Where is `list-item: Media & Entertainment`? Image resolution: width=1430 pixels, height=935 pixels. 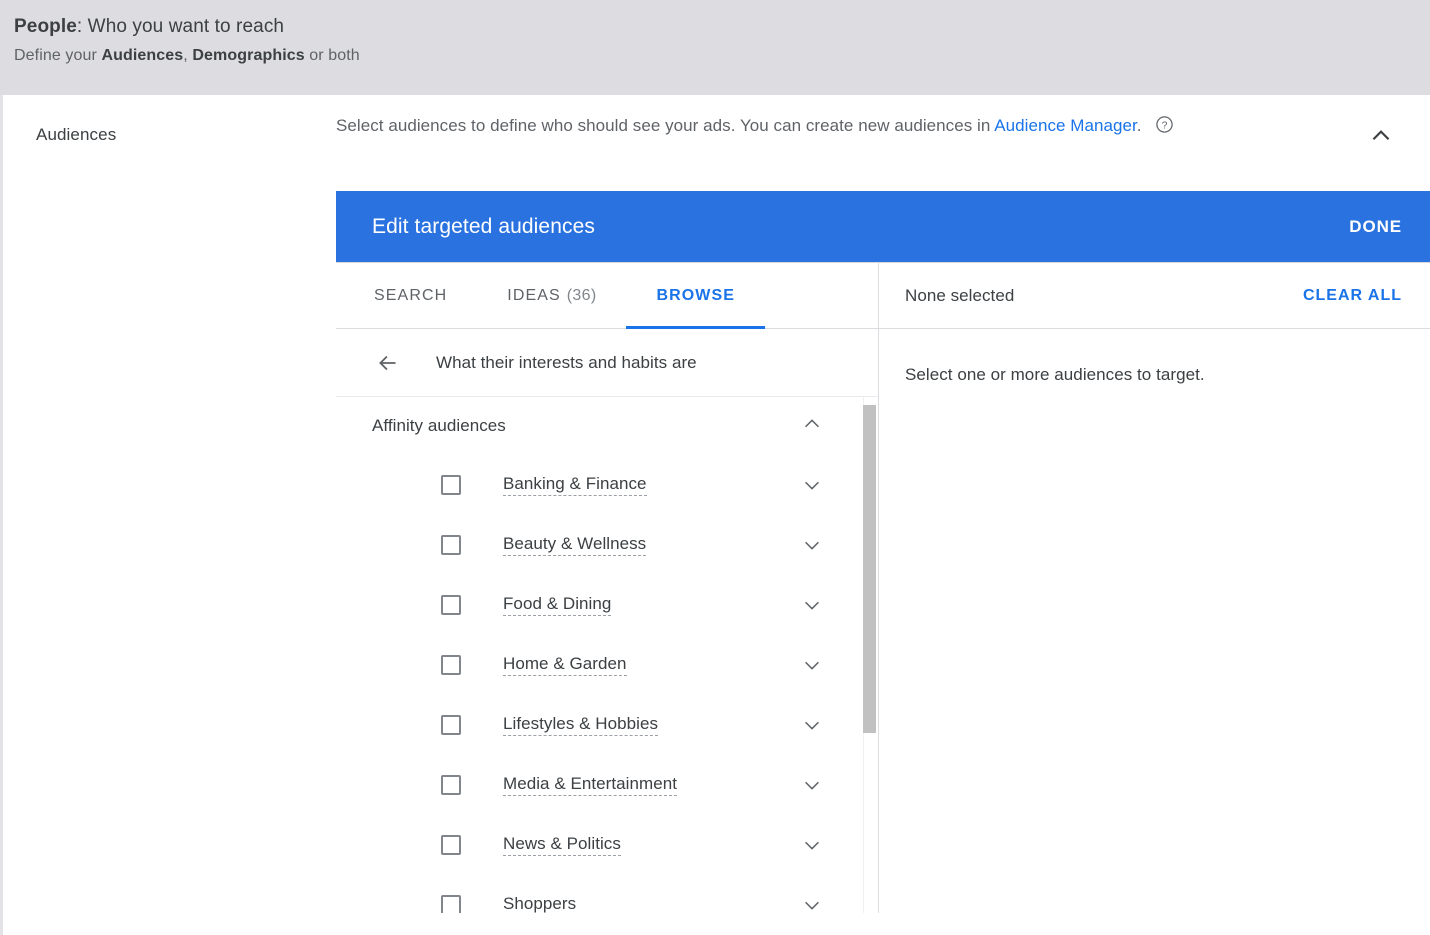
list-item: Media & Entertainment is located at coordinates (607, 785).